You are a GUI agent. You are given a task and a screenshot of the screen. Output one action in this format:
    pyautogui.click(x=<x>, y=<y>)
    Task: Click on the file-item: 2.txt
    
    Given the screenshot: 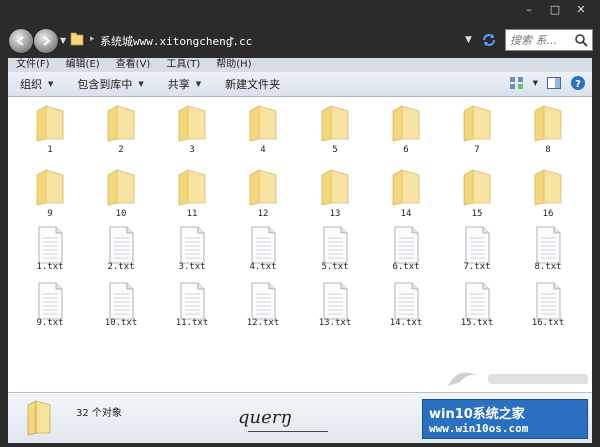 What is the action you would take?
    pyautogui.click(x=121, y=247)
    